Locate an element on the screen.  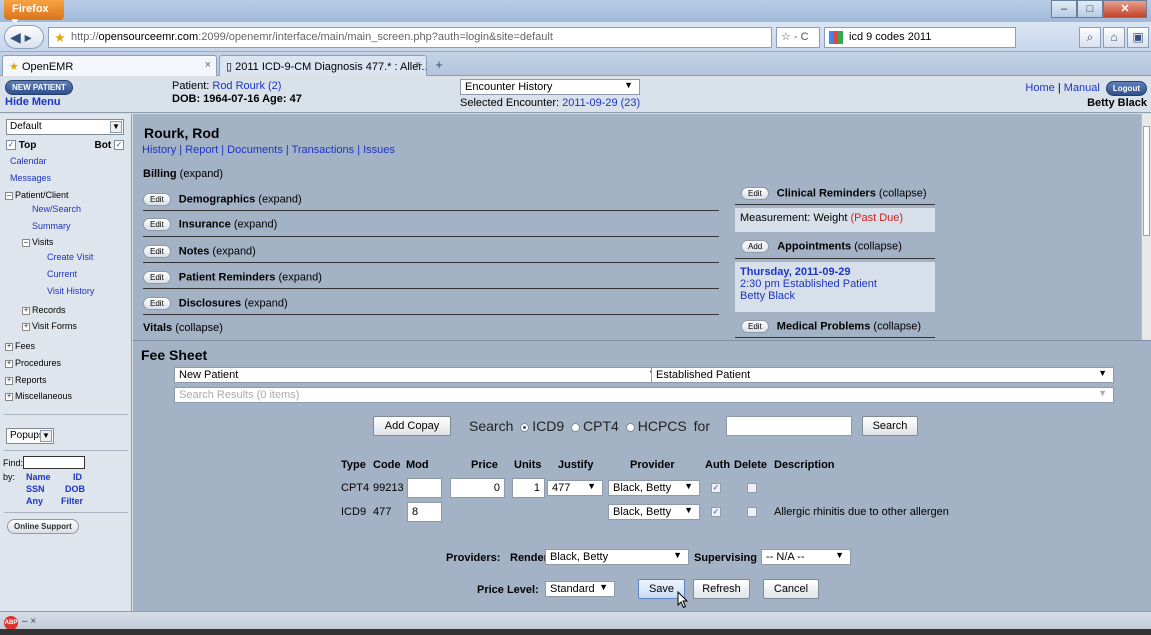
rendering-provider-select: Black, Betty ▼ is located at coordinates (617, 557).